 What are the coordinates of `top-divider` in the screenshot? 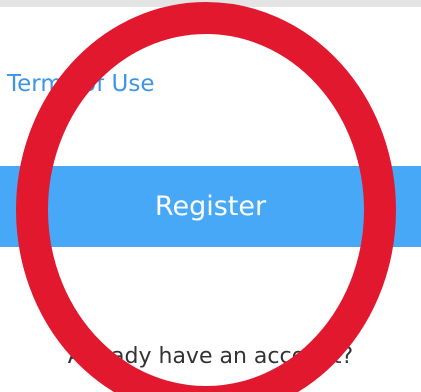 It's located at (210, 3).